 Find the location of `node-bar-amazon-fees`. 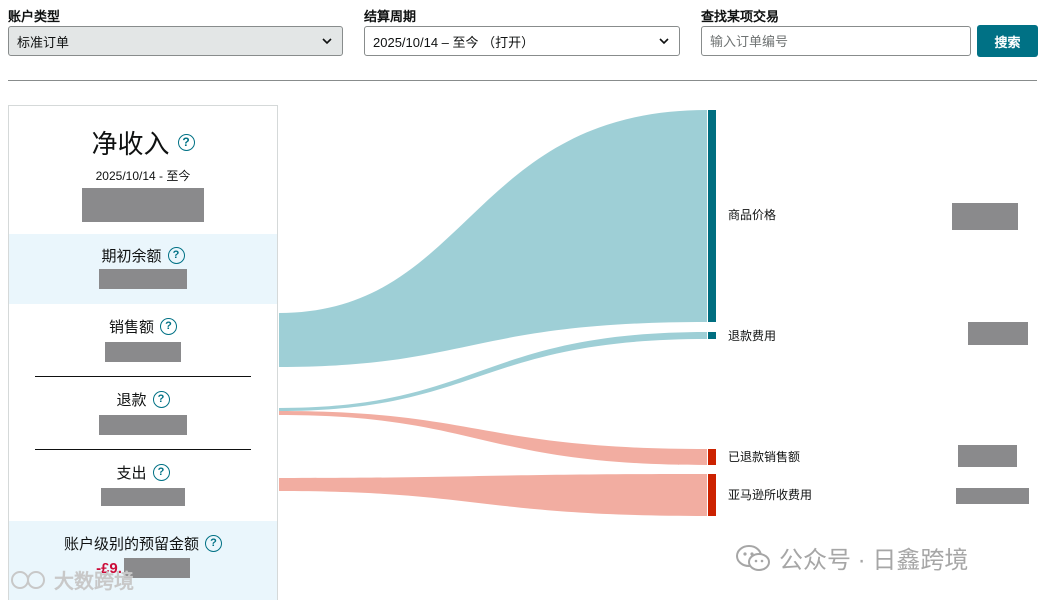

node-bar-amazon-fees is located at coordinates (712, 495).